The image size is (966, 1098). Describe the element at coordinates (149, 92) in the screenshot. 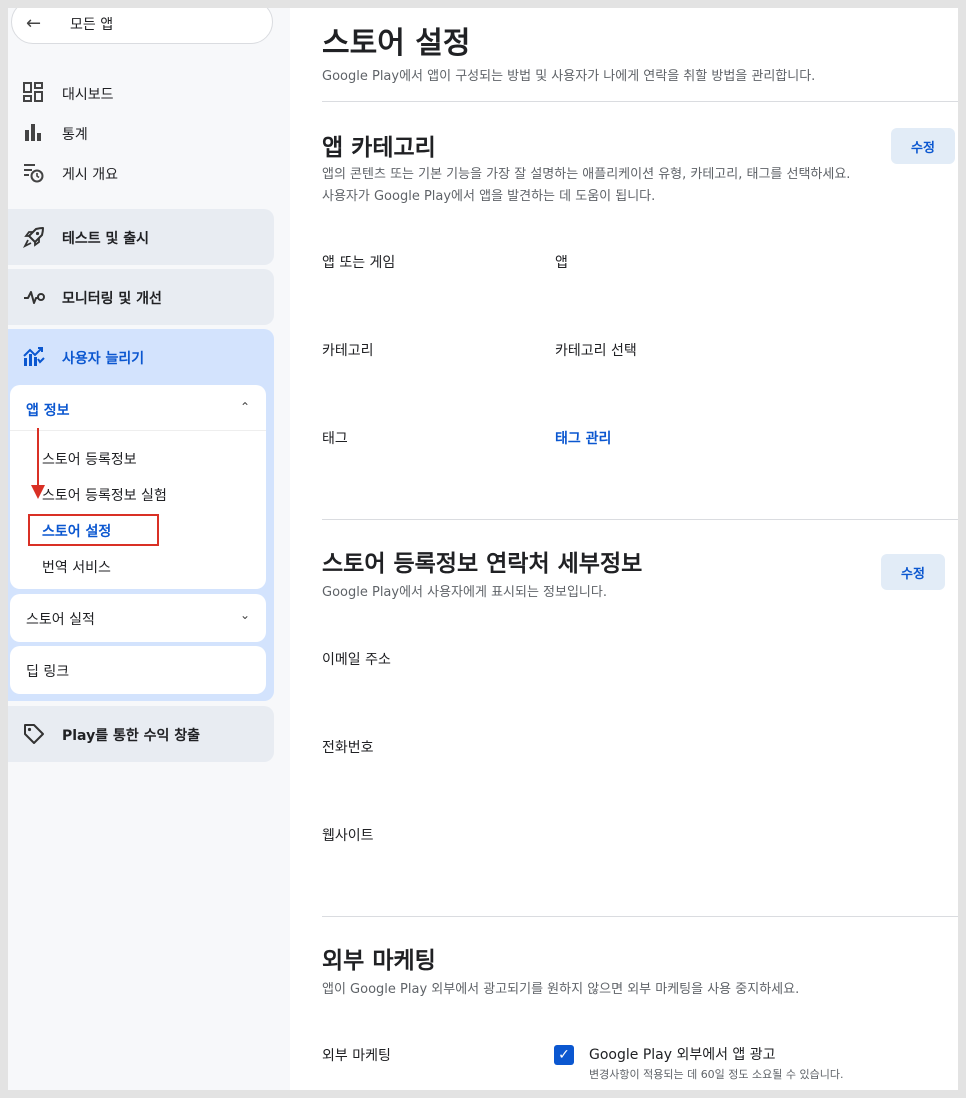

I see `sidebar-item-dashboard: 대시보드` at that location.